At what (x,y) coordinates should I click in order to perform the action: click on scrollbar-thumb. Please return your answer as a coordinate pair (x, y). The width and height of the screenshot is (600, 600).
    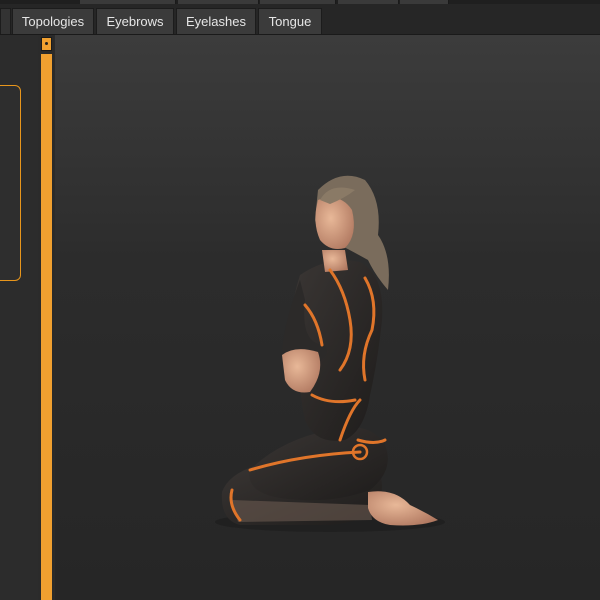
    Looking at the image, I should click on (46, 327).